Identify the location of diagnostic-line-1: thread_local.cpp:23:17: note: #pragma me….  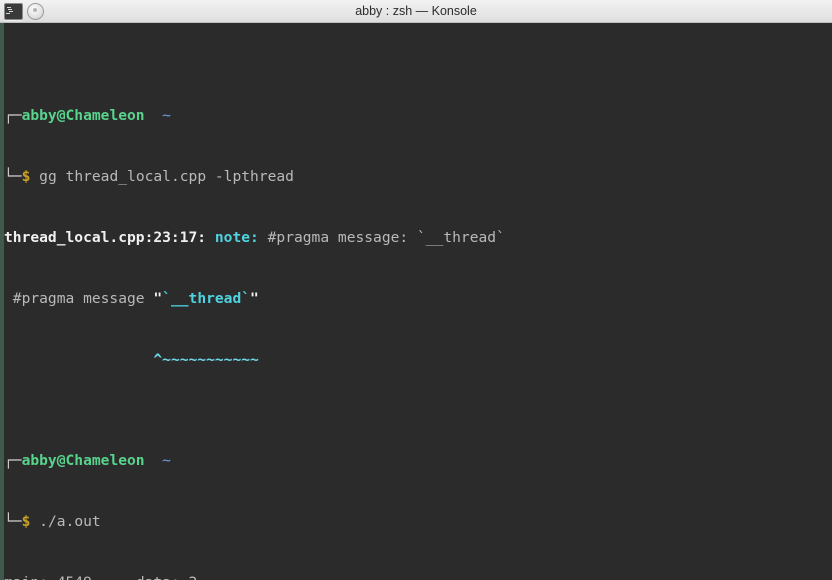
(418, 238).